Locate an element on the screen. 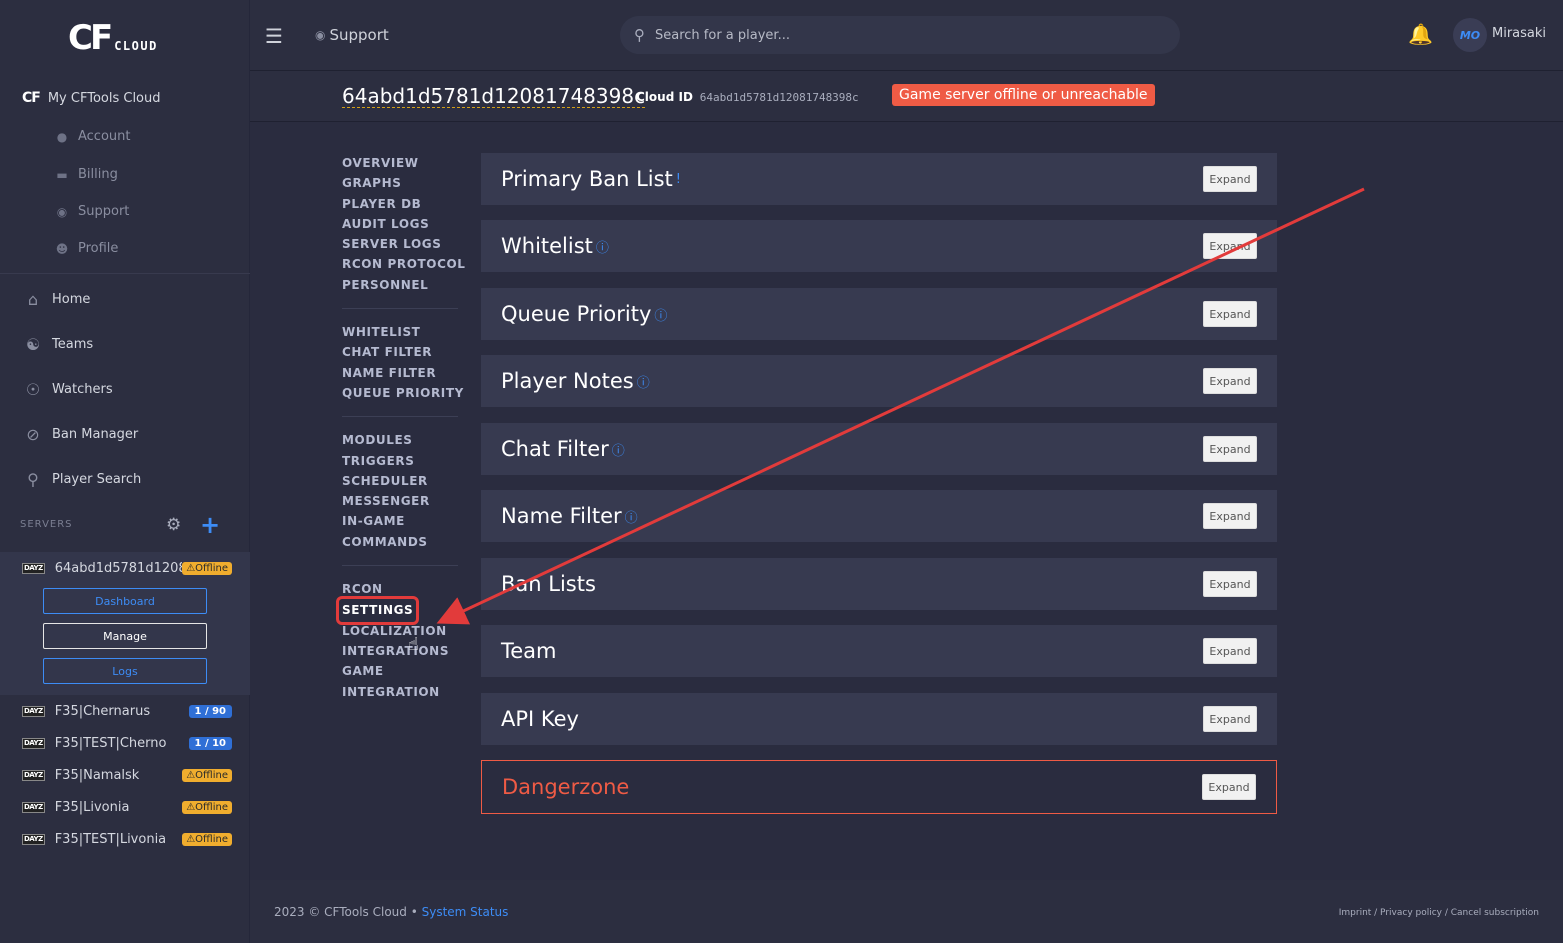 This screenshot has height=943, width=1563. avatar: MO is located at coordinates (1470, 35).